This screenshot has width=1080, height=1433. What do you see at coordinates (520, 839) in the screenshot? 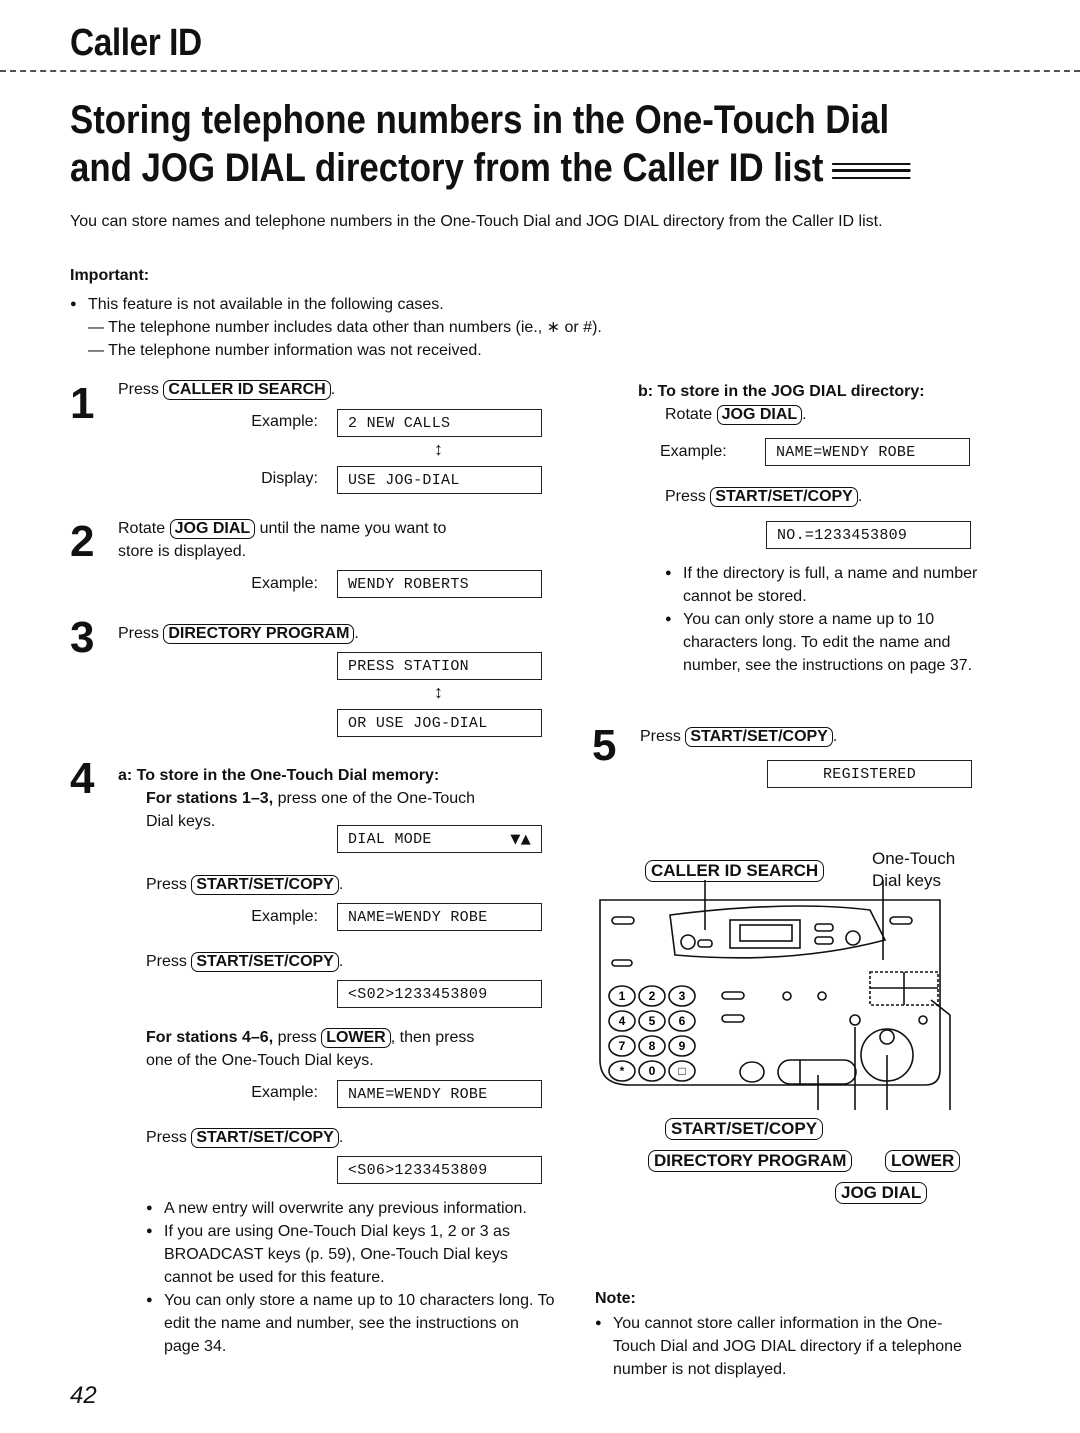
I see `down-up-arrows-icon: ▼▲` at bounding box center [520, 839].